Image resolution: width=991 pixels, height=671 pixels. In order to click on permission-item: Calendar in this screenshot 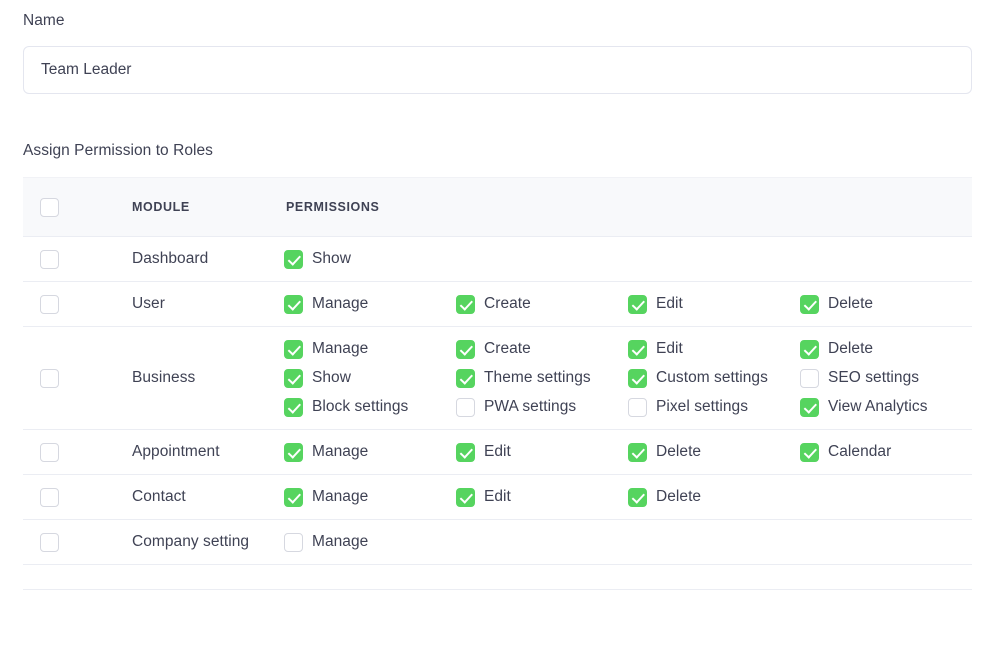, I will do `click(886, 452)`.